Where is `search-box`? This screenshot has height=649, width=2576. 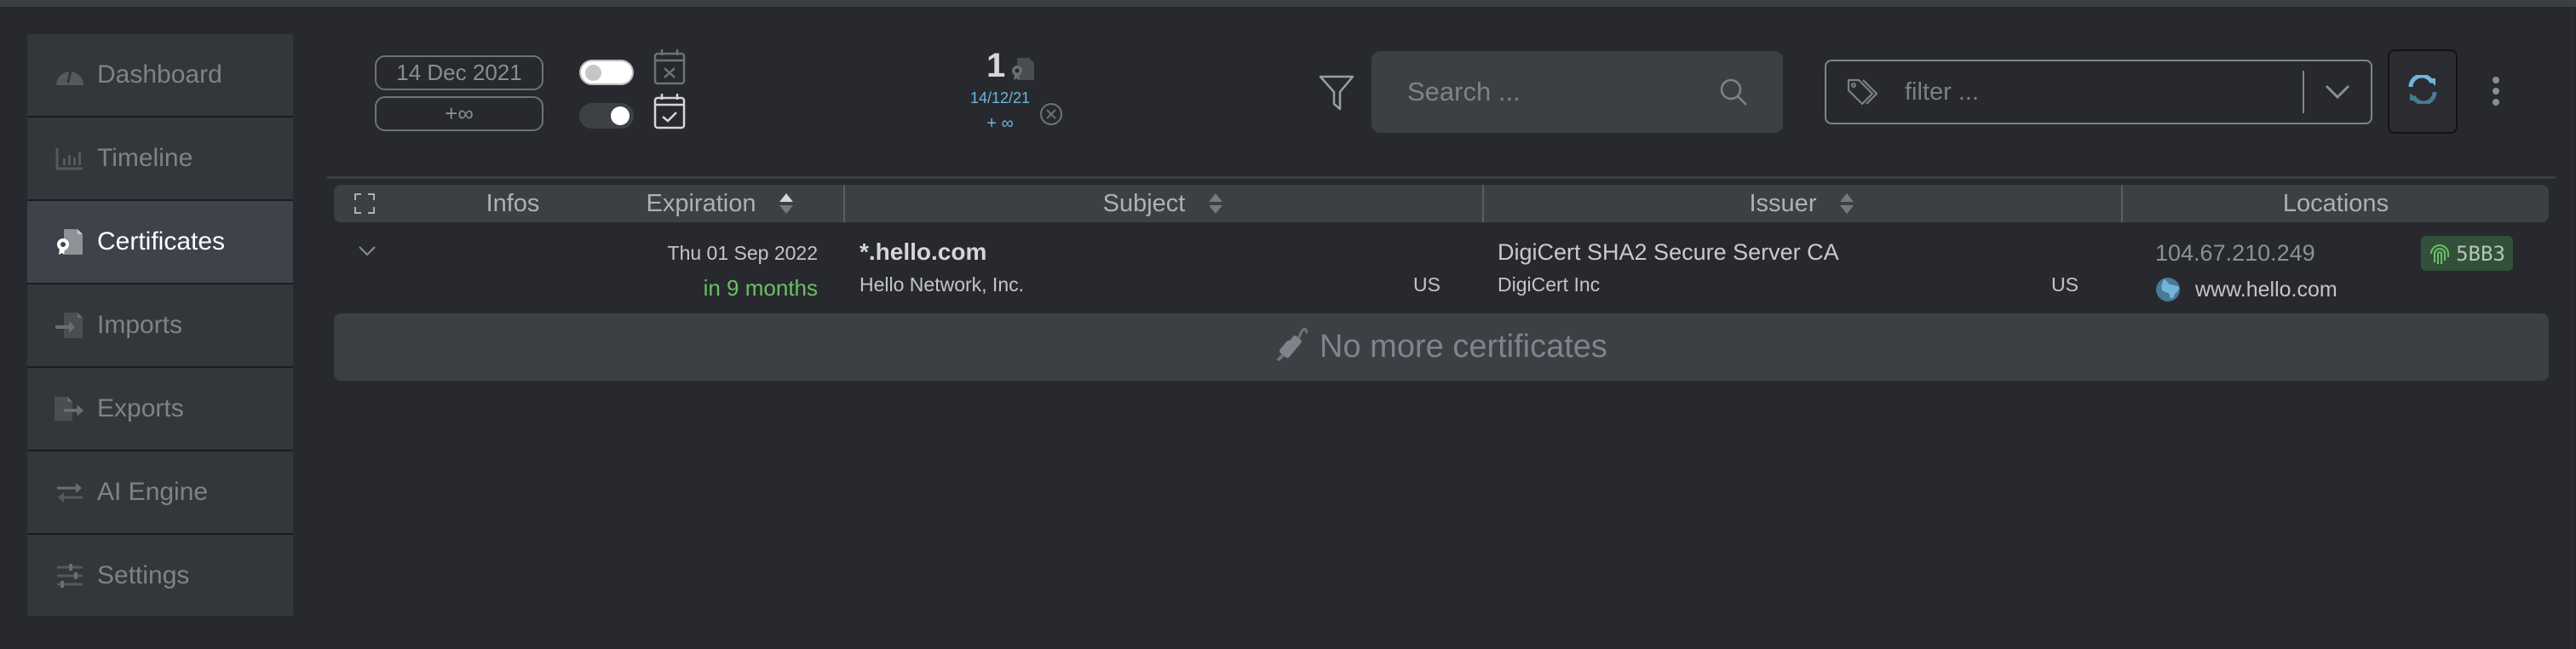
search-box is located at coordinates (1577, 92).